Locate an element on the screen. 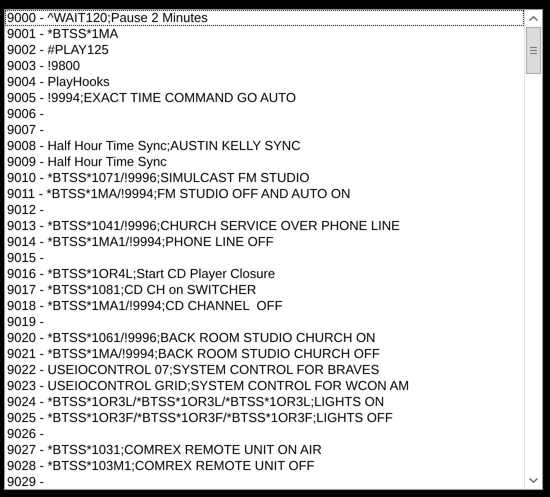 This screenshot has height=497, width=550. list-item: 9004 - PlayHooks is located at coordinates (264, 82).